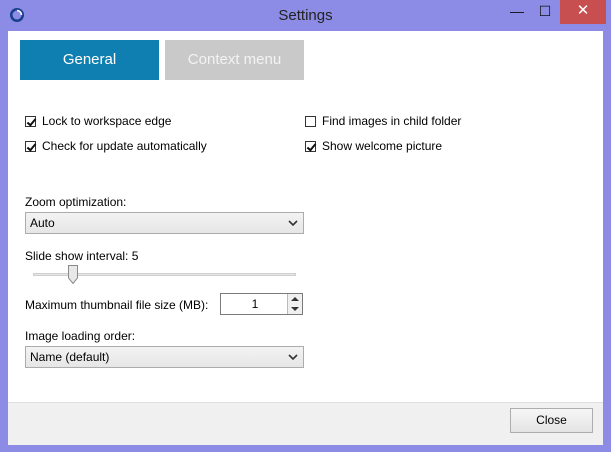 The width and height of the screenshot is (611, 452). What do you see at coordinates (70, 357) in the screenshot?
I see `select-value: Name (default)` at bounding box center [70, 357].